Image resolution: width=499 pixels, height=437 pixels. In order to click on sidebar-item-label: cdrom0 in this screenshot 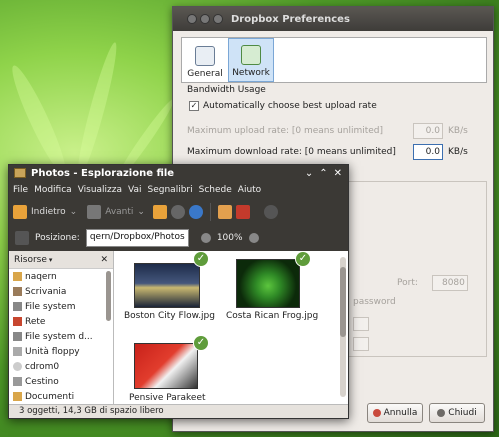, I will do `click(42, 366)`.